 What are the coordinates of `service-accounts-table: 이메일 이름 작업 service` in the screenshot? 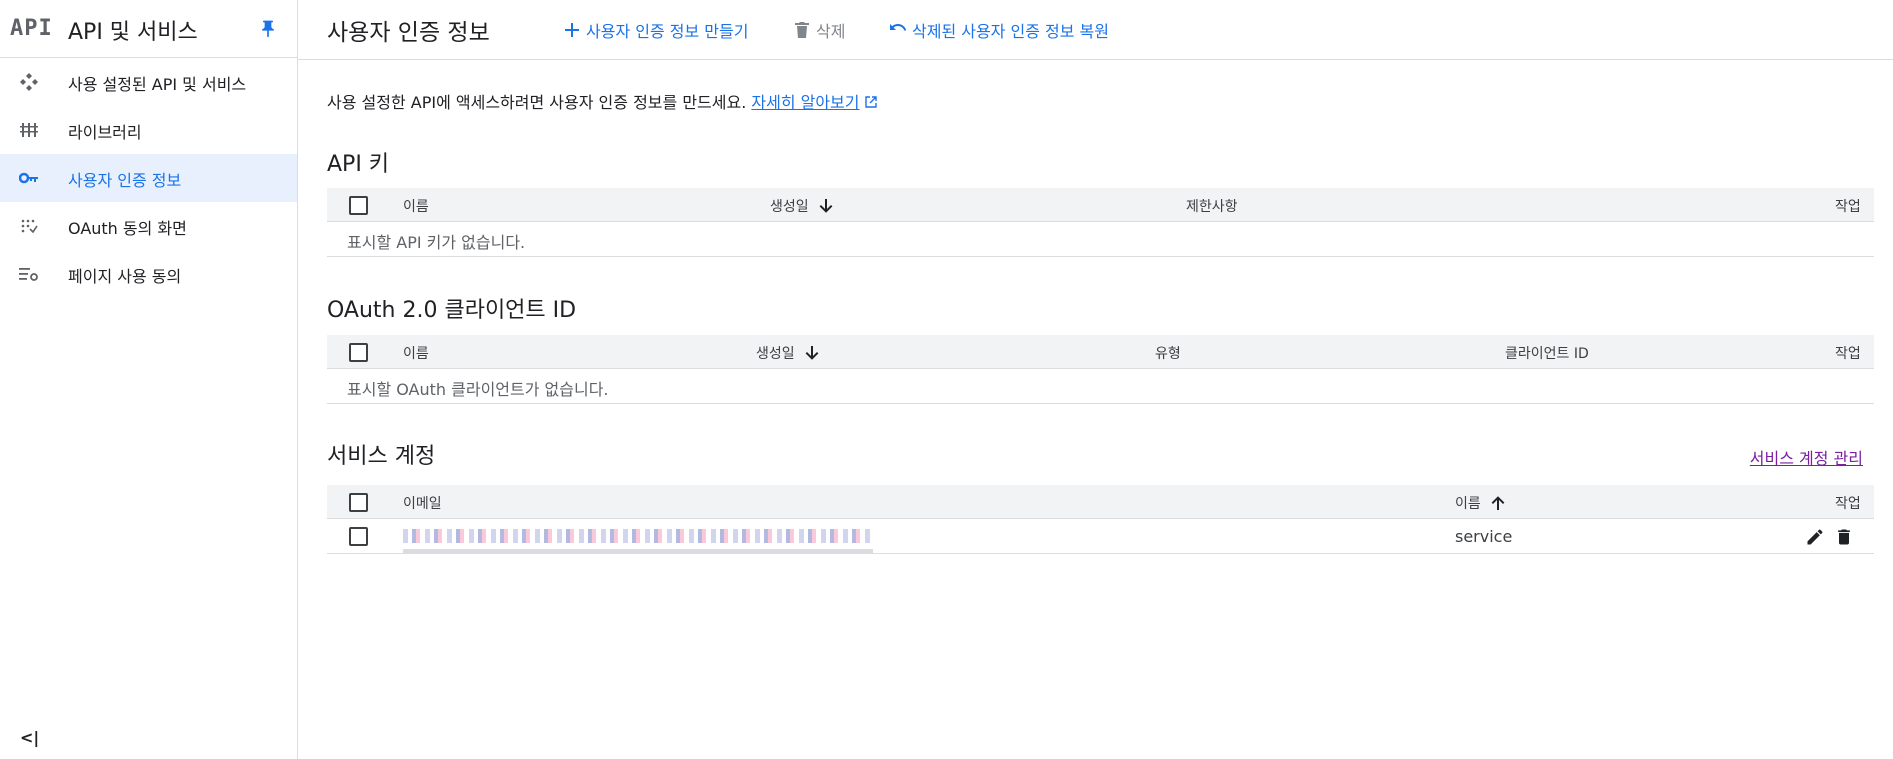 It's located at (1100, 519).